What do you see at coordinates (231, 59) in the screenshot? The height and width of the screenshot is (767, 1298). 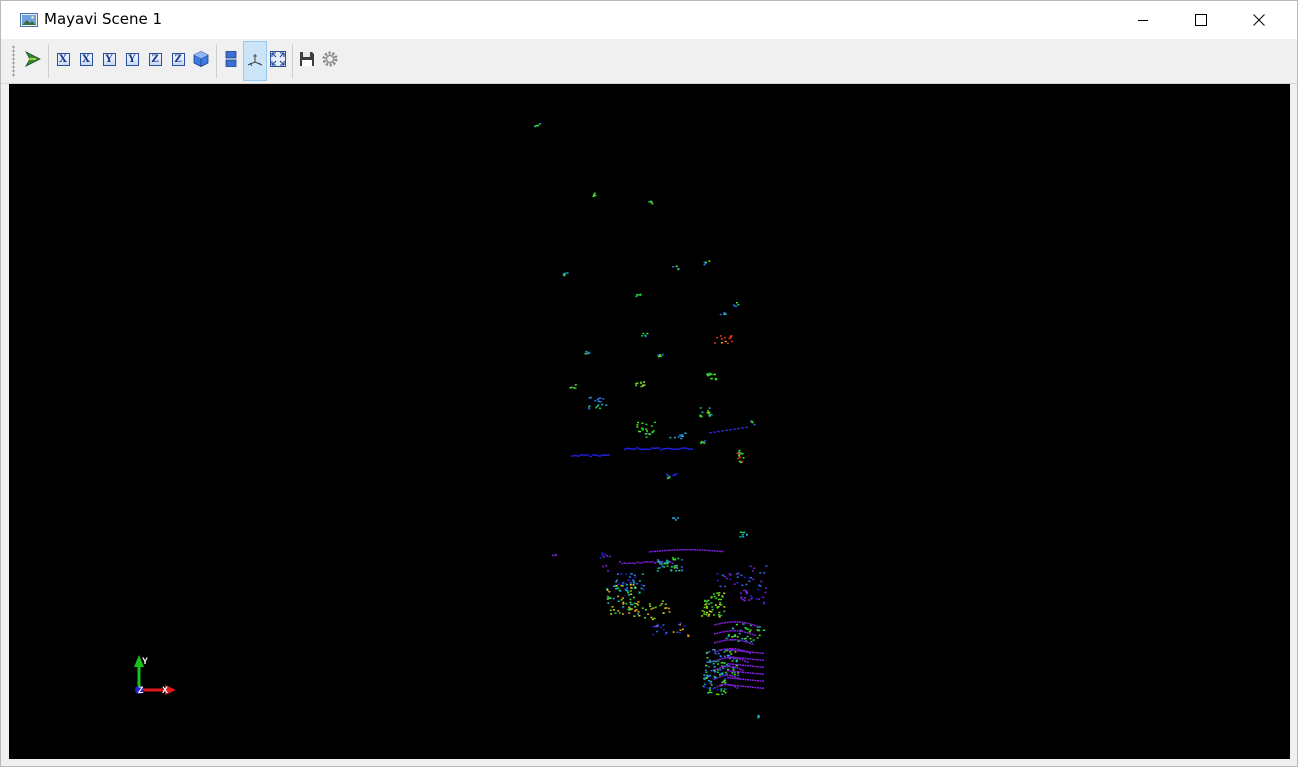 I see `parallel-projection-button` at bounding box center [231, 59].